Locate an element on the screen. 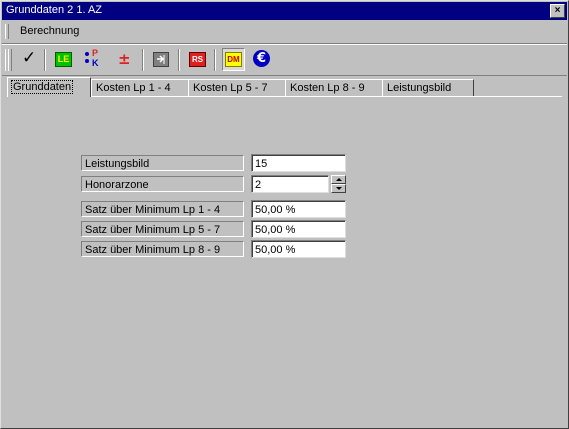 This screenshot has height=429, width=569. pk-button: P K is located at coordinates (92, 59).